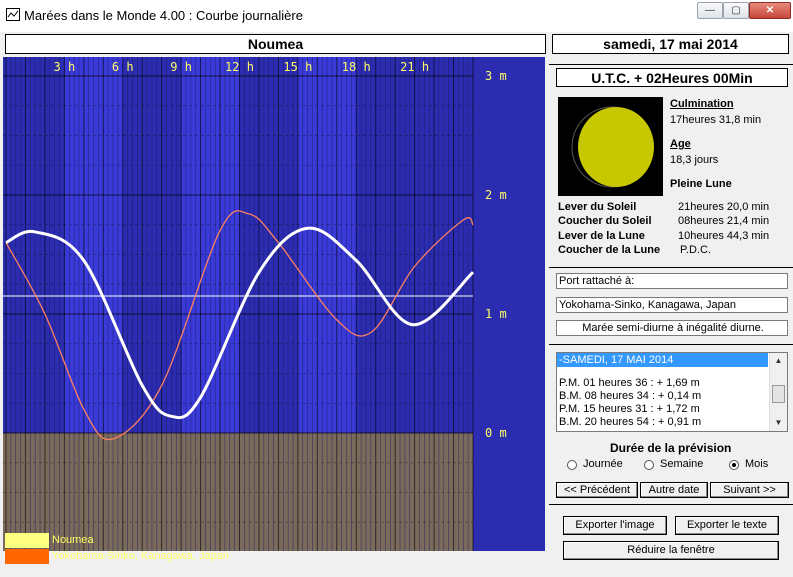 Image resolution: width=793 pixels, height=577 pixels. Describe the element at coordinates (140, 556) in the screenshot. I see `legend-label-yokohama: Yokohama-Sinko, Kanagawa, Japan` at that location.